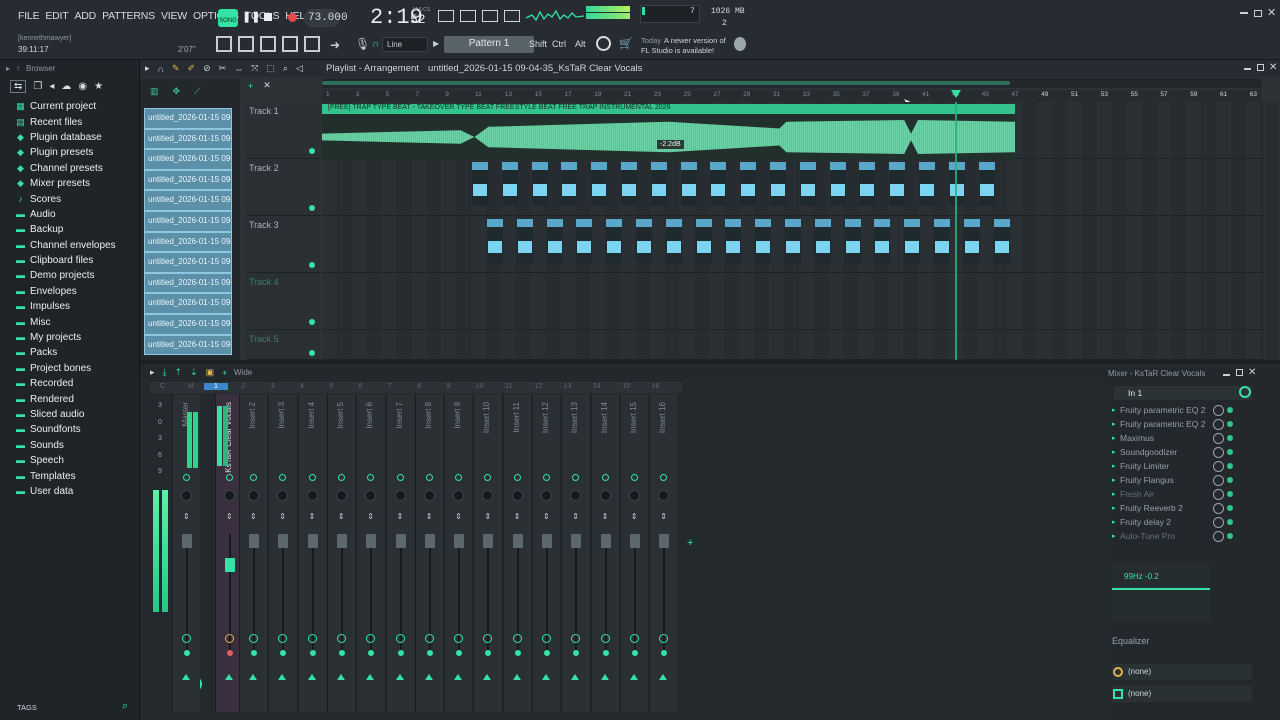 This screenshot has width=1280, height=720. Describe the element at coordinates (223, 68) in the screenshot. I see `mute-icon: ✂` at that location.